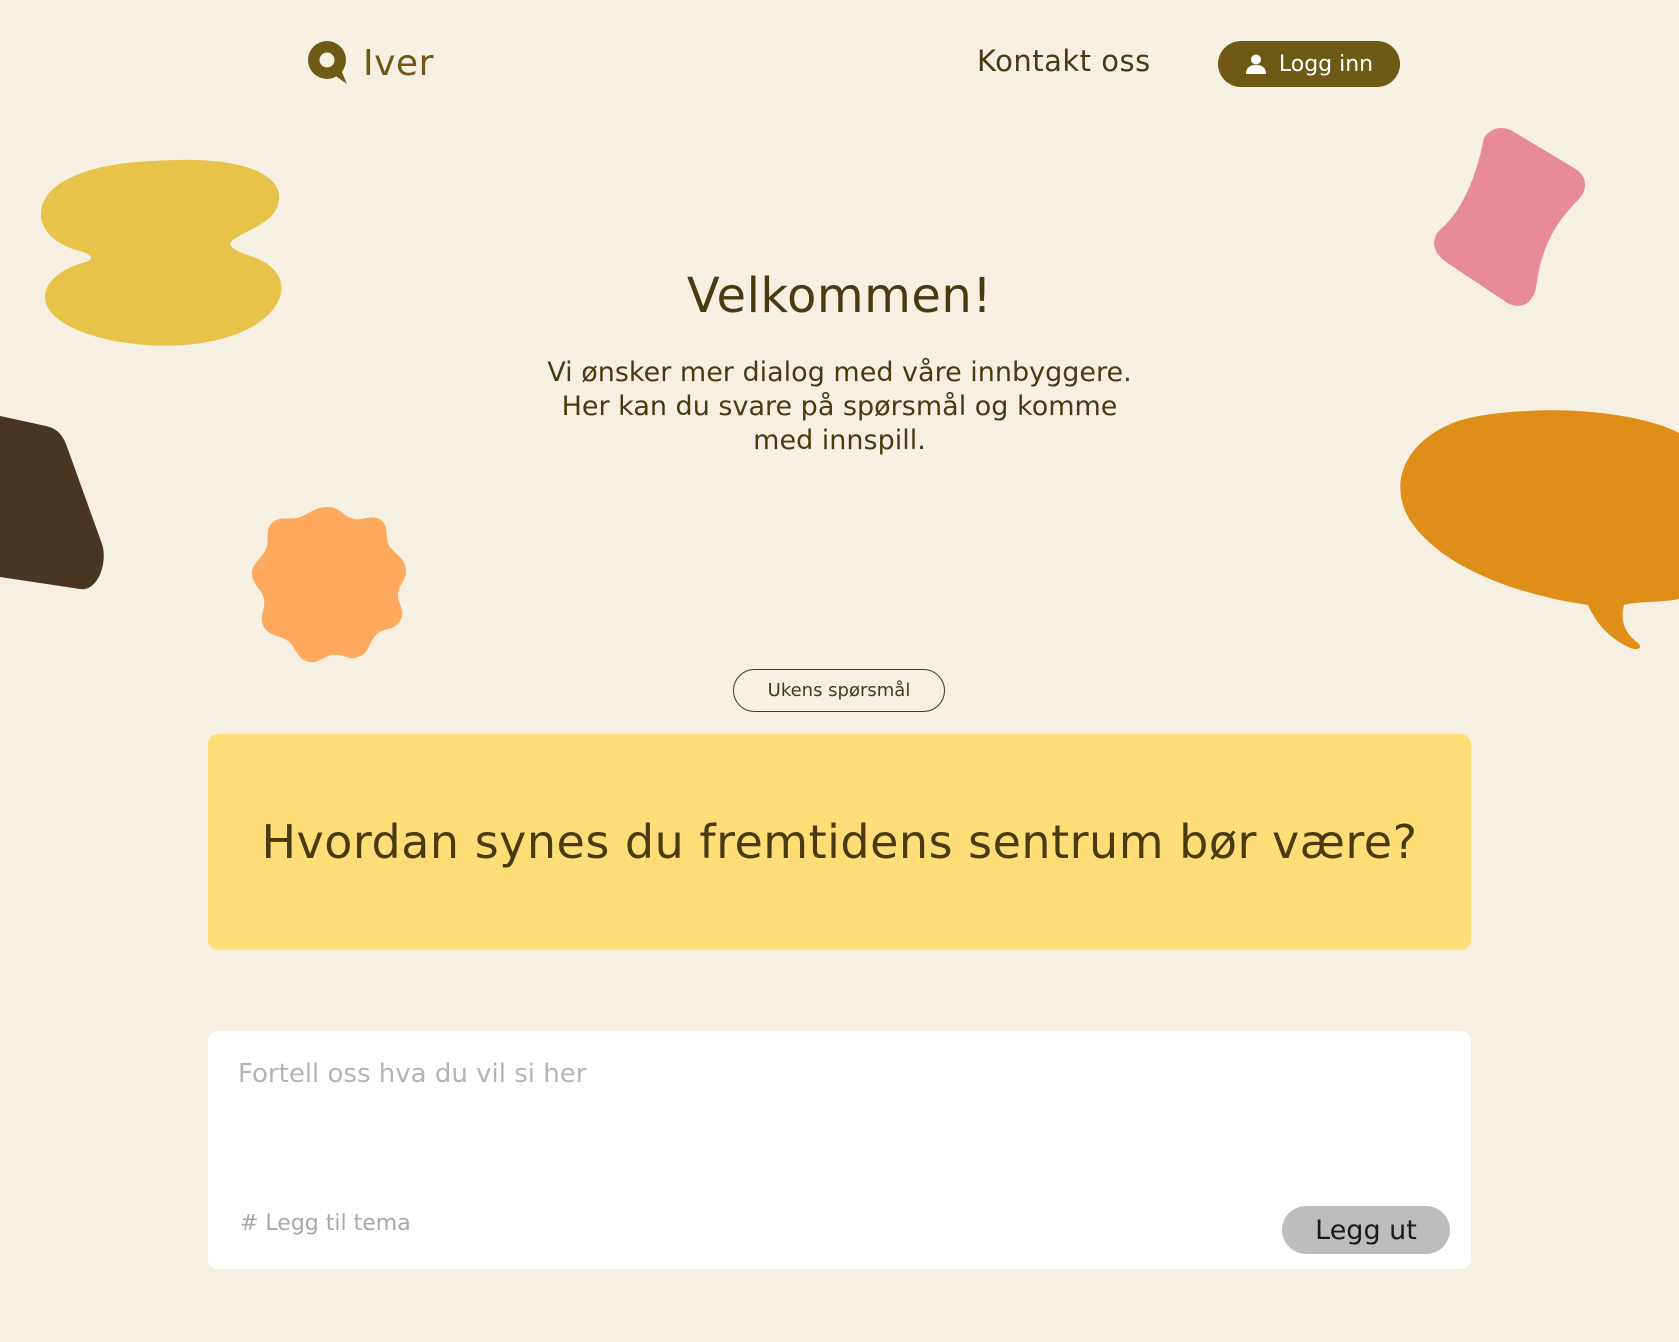 This screenshot has width=1679, height=1342. What do you see at coordinates (1255, 64) in the screenshot?
I see `user-icon` at bounding box center [1255, 64].